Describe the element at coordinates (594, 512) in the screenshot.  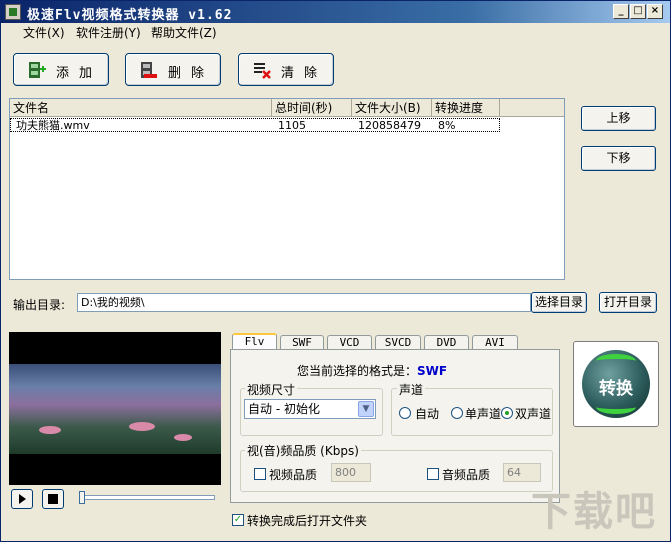
I see `watermark-logo: 下载吧` at that location.